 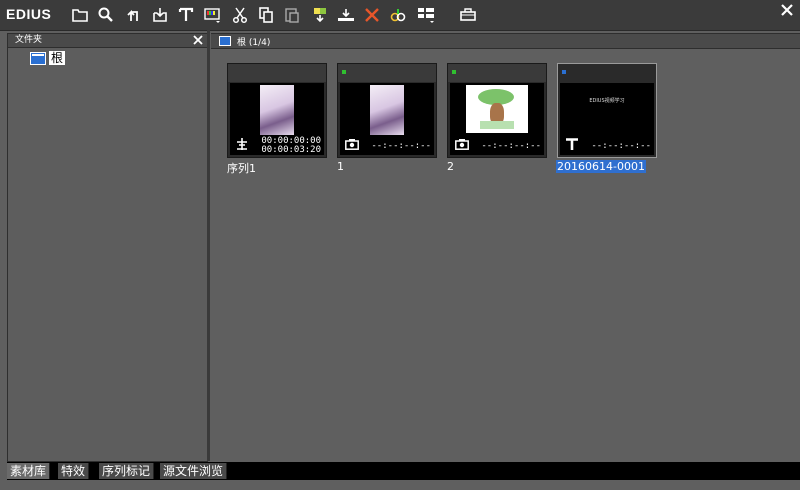 What do you see at coordinates (291, 150) in the screenshot?
I see `clip-timecode-out: 00:00:03:20` at bounding box center [291, 150].